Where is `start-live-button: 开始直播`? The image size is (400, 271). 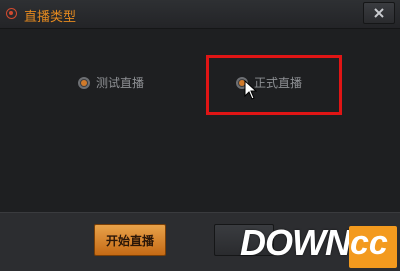 start-live-button: 开始直播 is located at coordinates (130, 240).